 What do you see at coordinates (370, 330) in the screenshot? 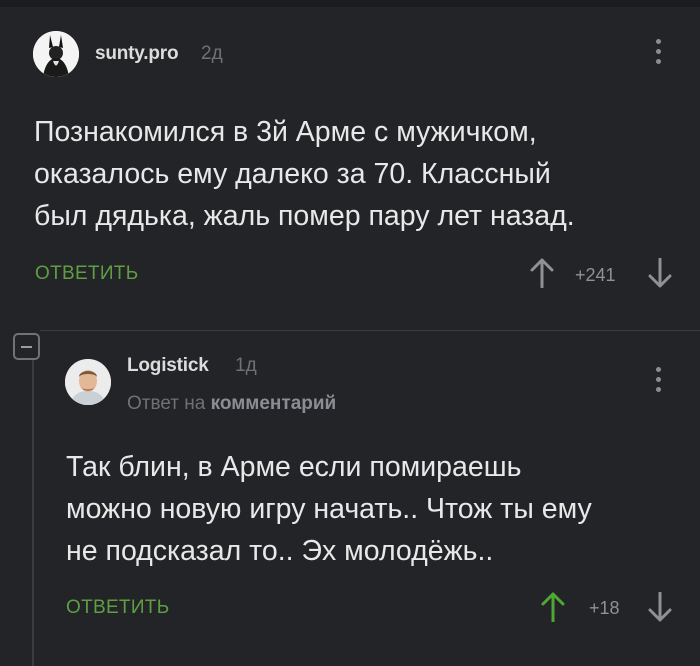
I see `divider` at bounding box center [370, 330].